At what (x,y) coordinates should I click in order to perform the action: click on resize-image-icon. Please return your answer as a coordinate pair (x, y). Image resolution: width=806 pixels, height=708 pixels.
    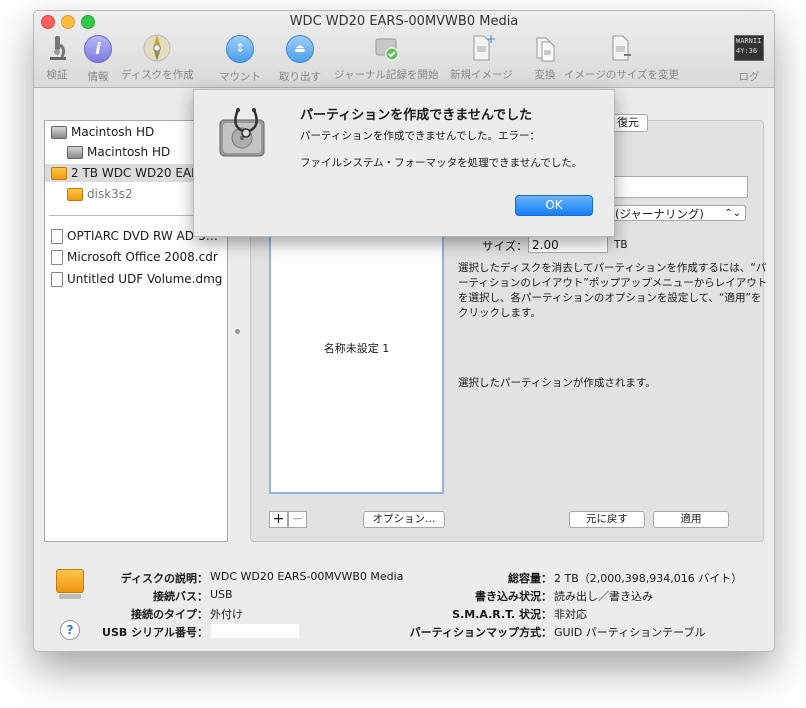
    Looking at the image, I should click on (621, 48).